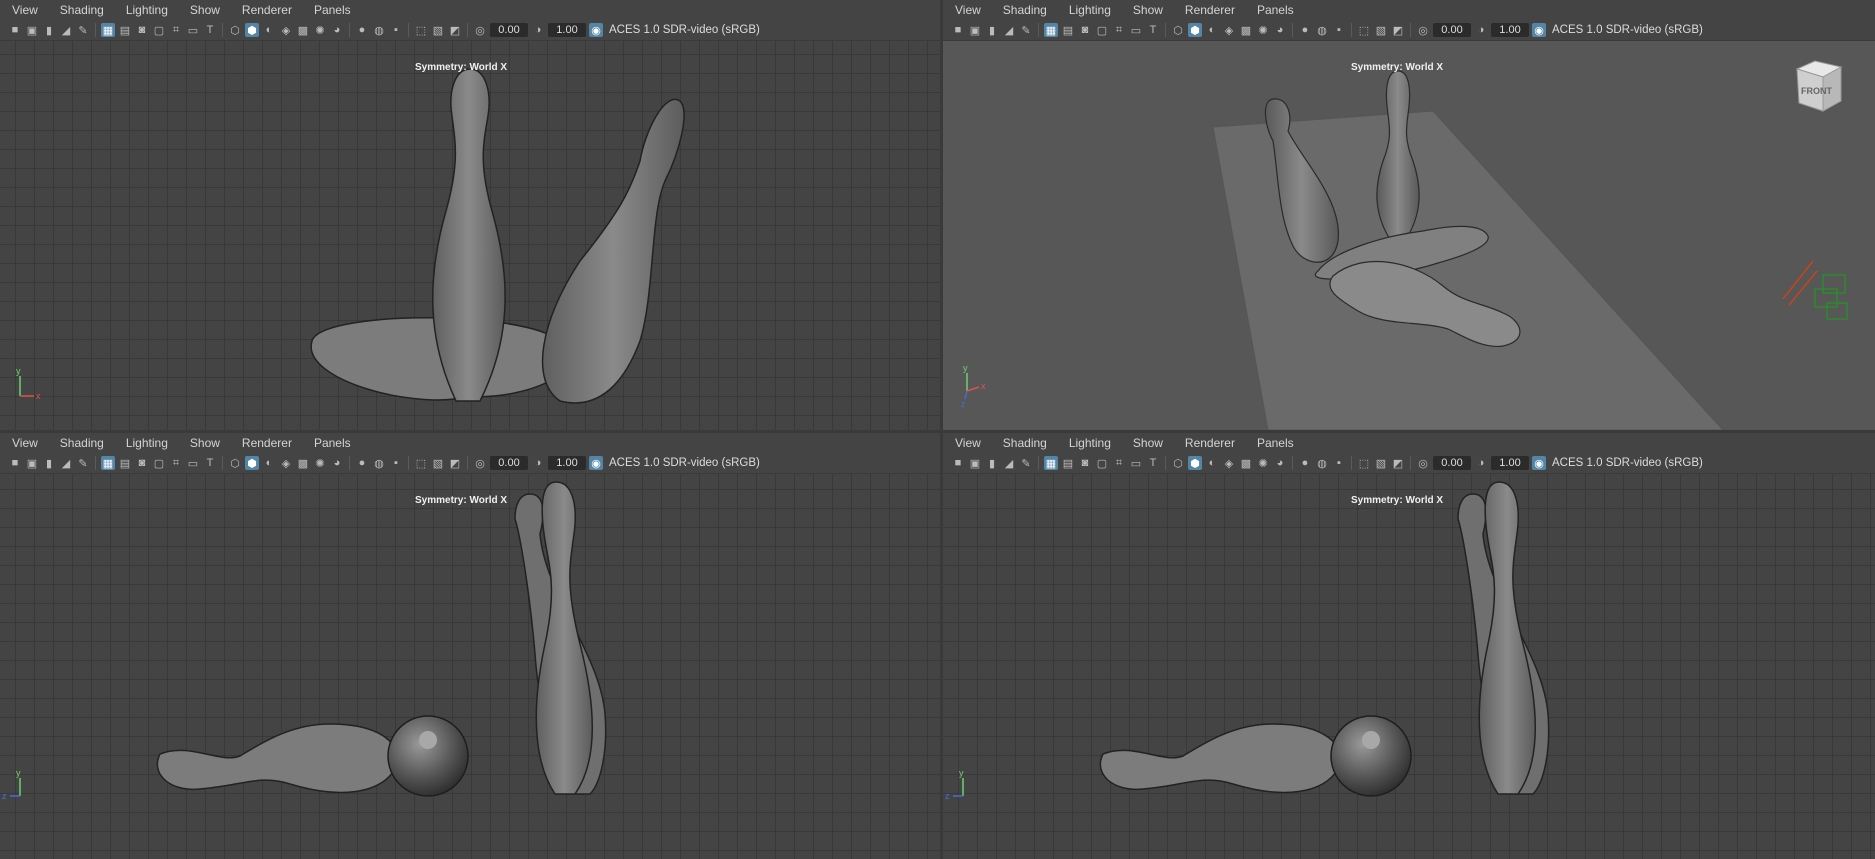 The width and height of the screenshot is (1875, 859). I want to click on image-plane-icon: ◢, so click(66, 30).